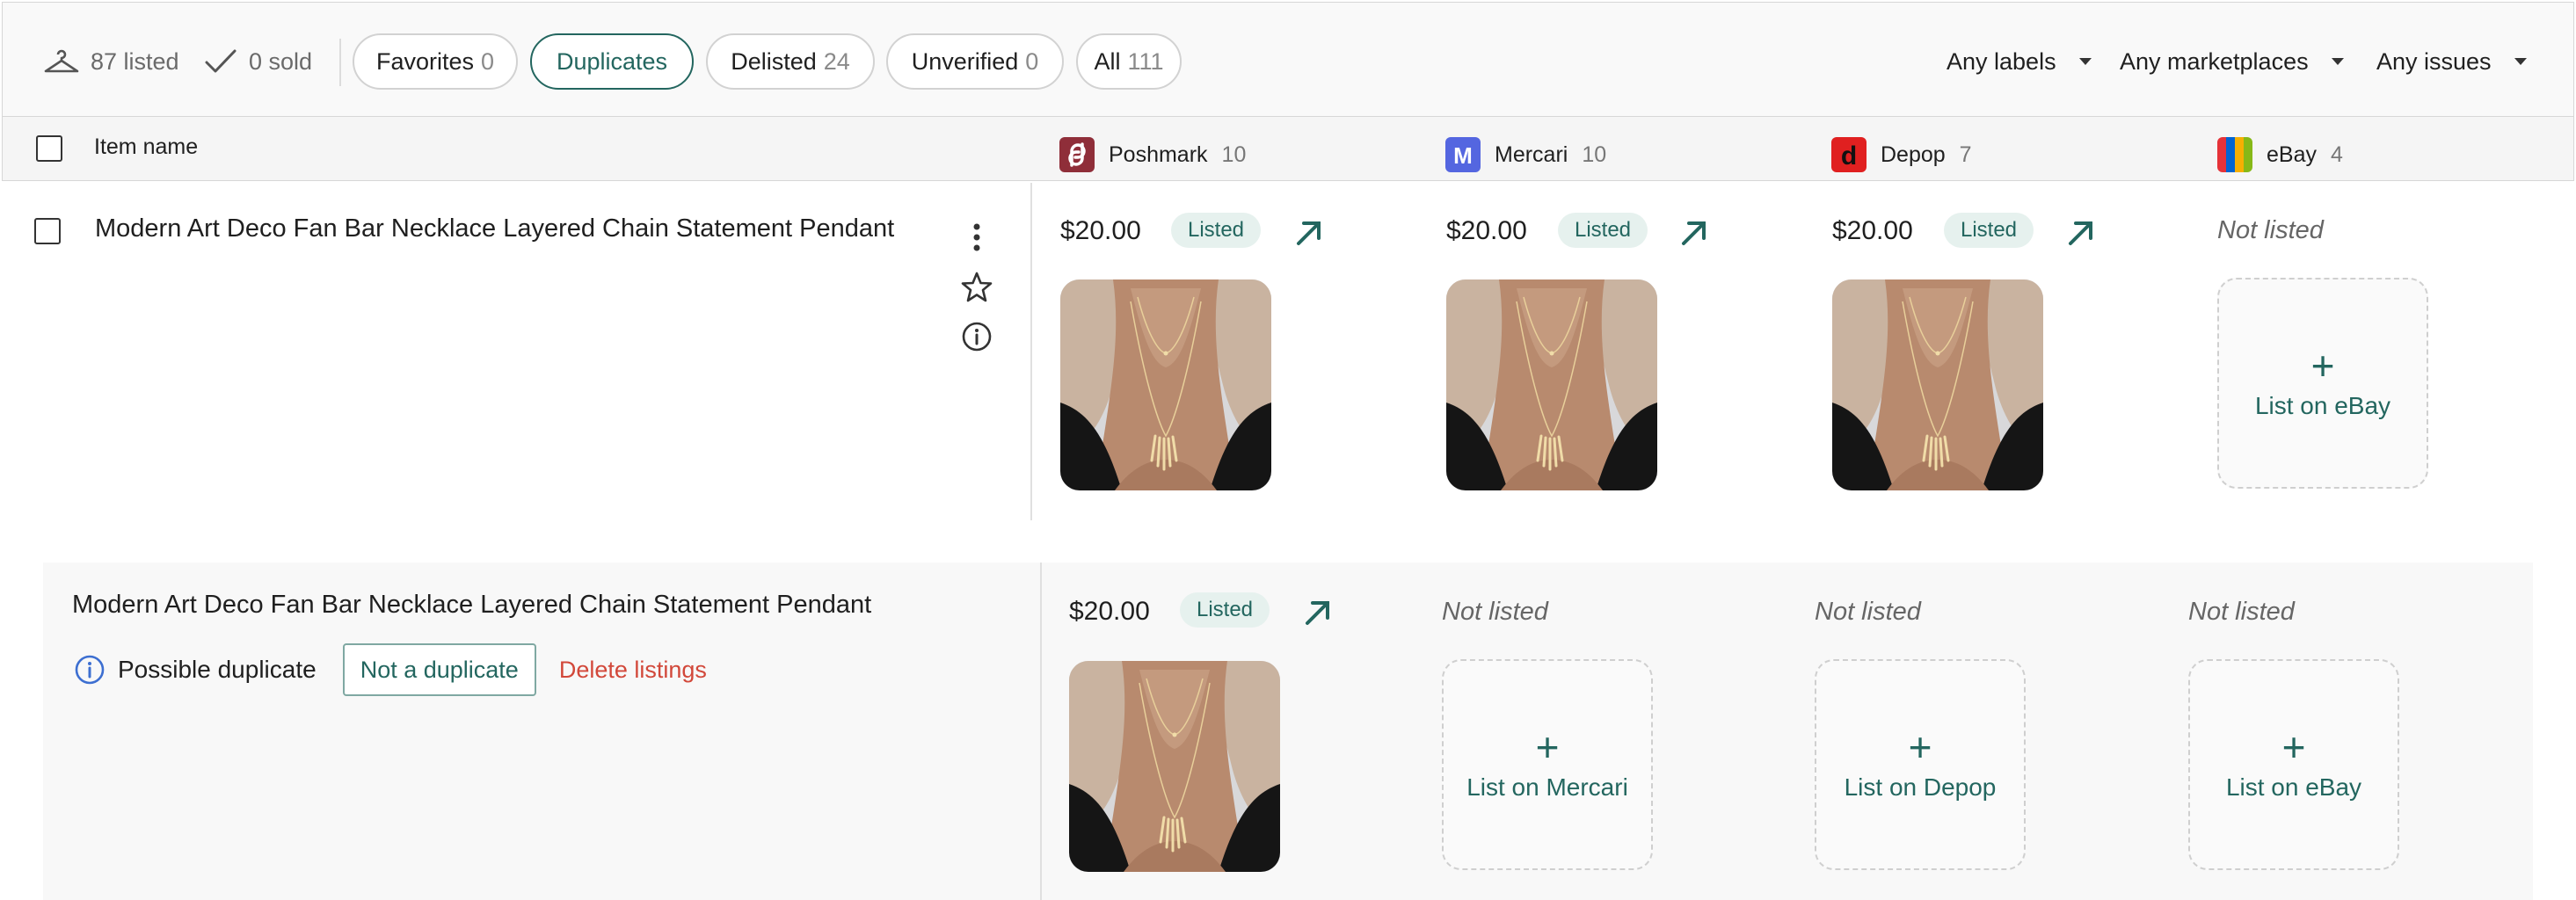 Image resolution: width=2576 pixels, height=900 pixels. What do you see at coordinates (1531, 154) in the screenshot?
I see `marketplace-name: Mercari` at bounding box center [1531, 154].